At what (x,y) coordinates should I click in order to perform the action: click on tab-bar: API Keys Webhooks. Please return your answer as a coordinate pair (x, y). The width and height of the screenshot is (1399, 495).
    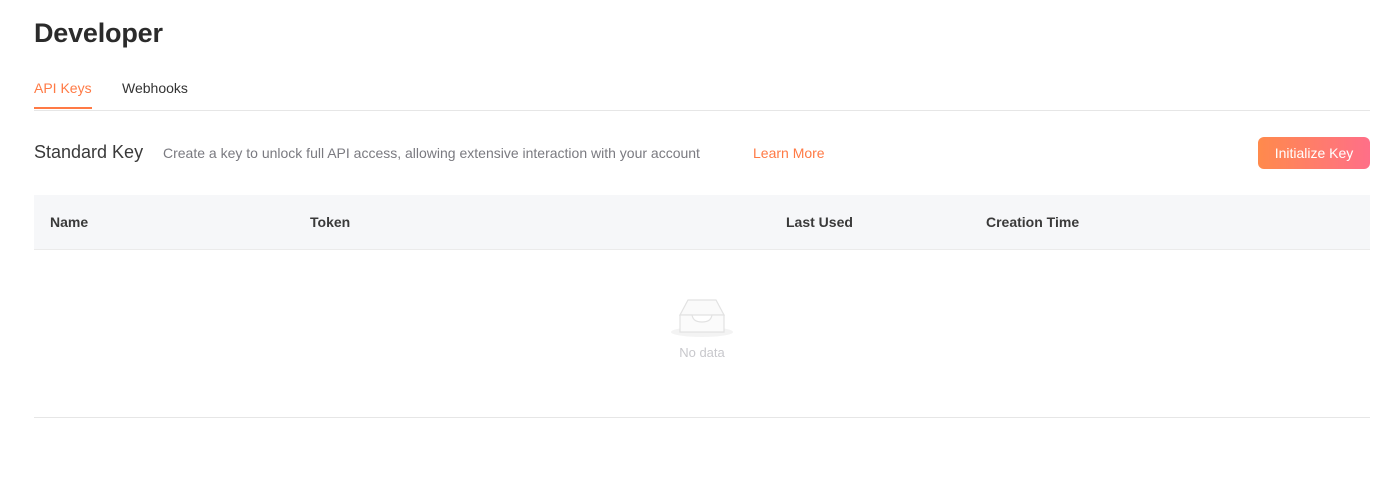
    Looking at the image, I should click on (702, 90).